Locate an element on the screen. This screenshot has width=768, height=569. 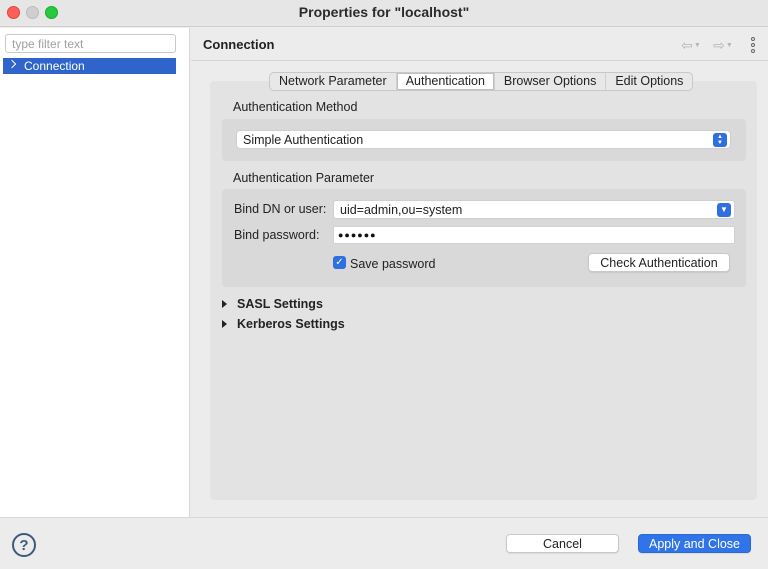
forward-button: ⇨ ▼ is located at coordinates (723, 44).